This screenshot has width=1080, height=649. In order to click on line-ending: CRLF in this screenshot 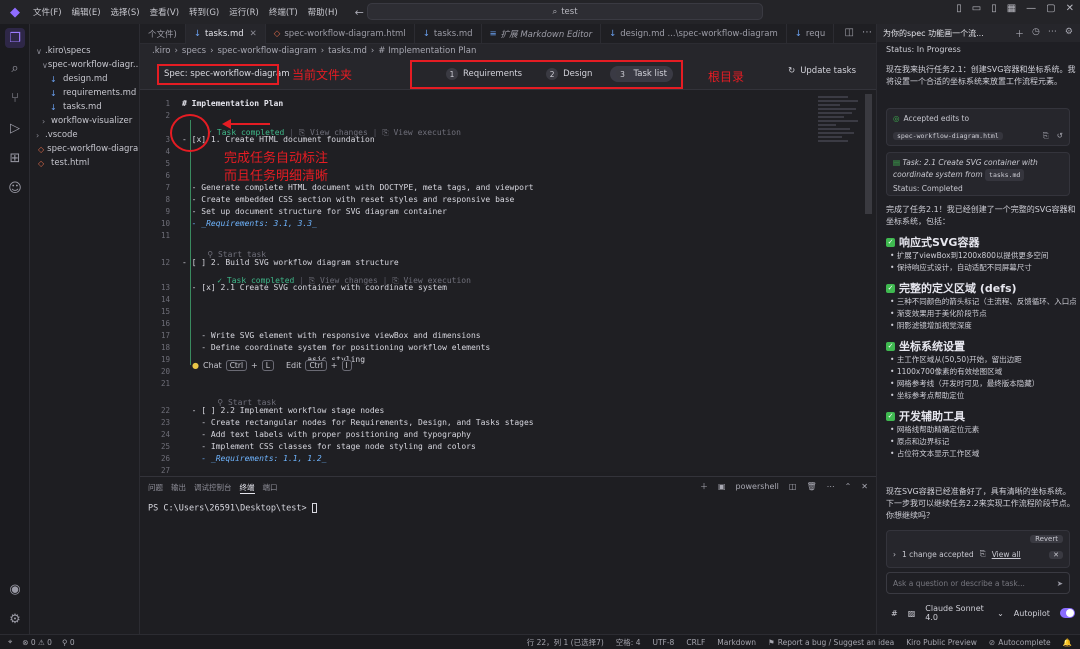, I will do `click(695, 642)`.